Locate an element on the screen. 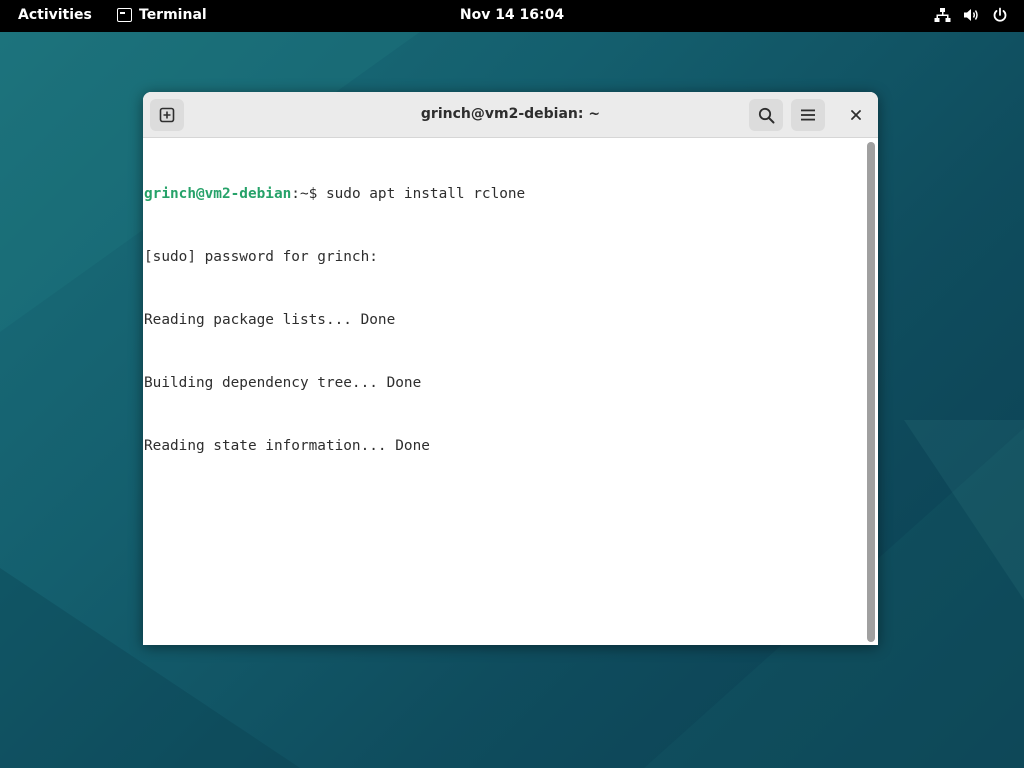 Image resolution: width=1024 pixels, height=768 pixels. activities-button: Activities is located at coordinates (55, 15).